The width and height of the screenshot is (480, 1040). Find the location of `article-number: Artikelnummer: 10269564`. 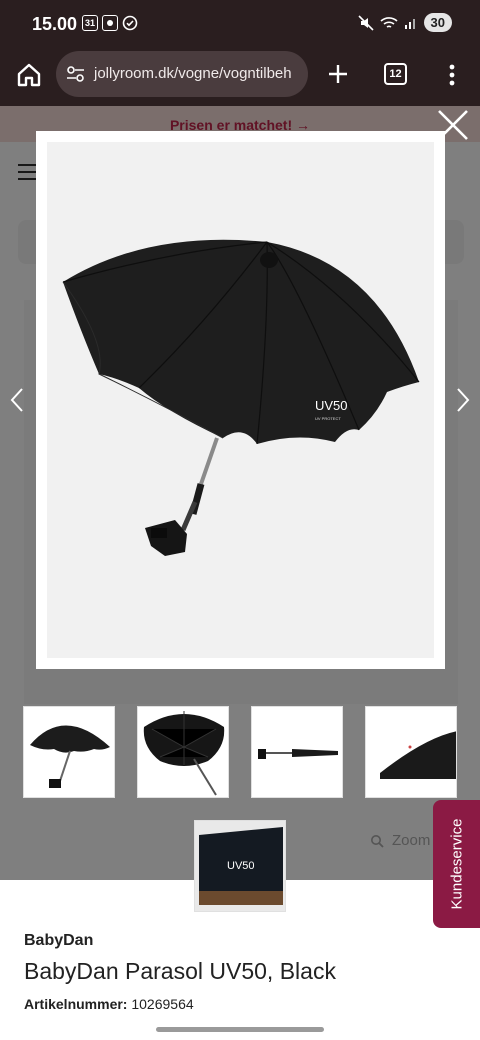

article-number: Artikelnummer: 10269564 is located at coordinates (109, 1004).